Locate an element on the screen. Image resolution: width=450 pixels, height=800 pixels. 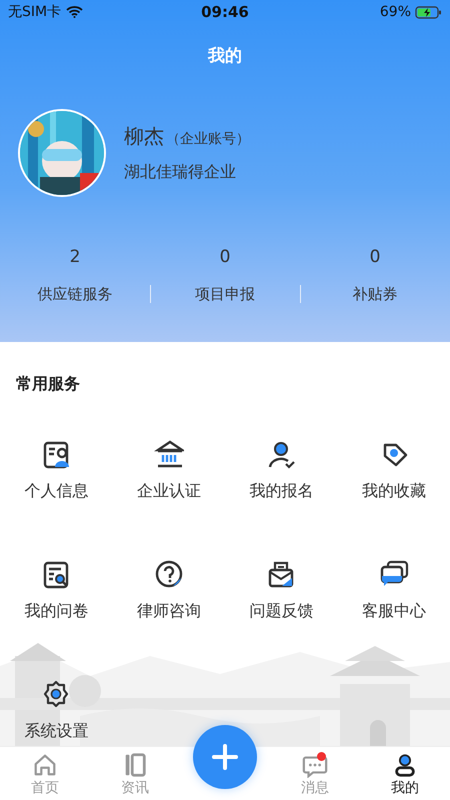
battery-charging-icon is located at coordinates (428, 12).